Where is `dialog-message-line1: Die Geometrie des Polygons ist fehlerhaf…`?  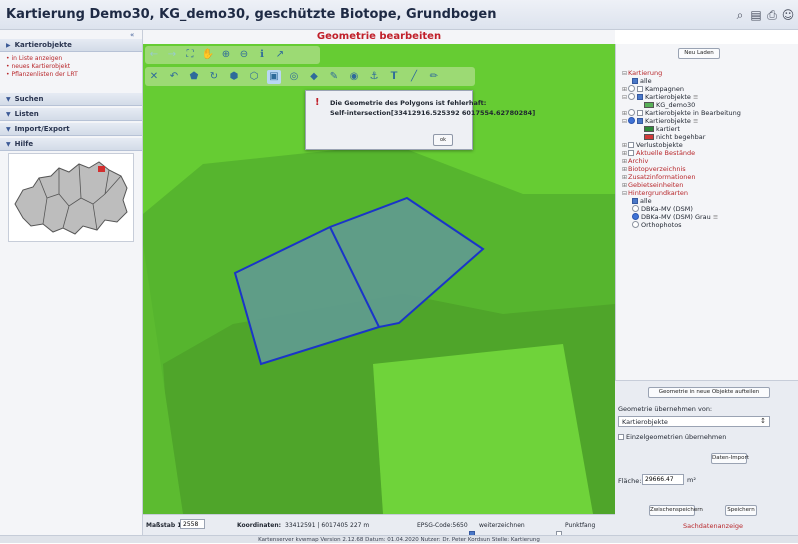
dialog-message-line1: Die Geometrie des Polygons ist fehlerhaf… is located at coordinates (408, 103).